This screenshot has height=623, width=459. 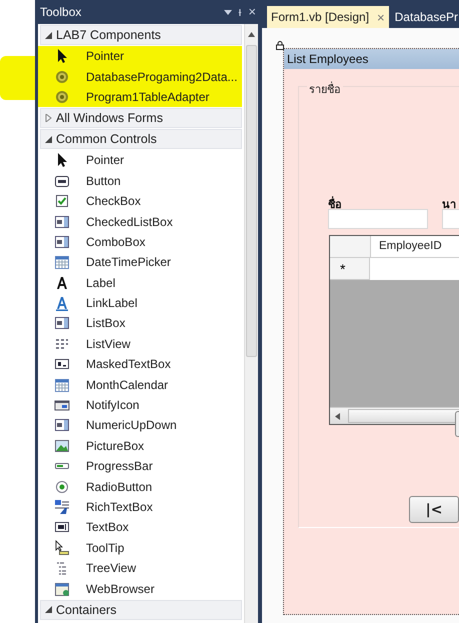 I want to click on form-button, so click(x=457, y=424).